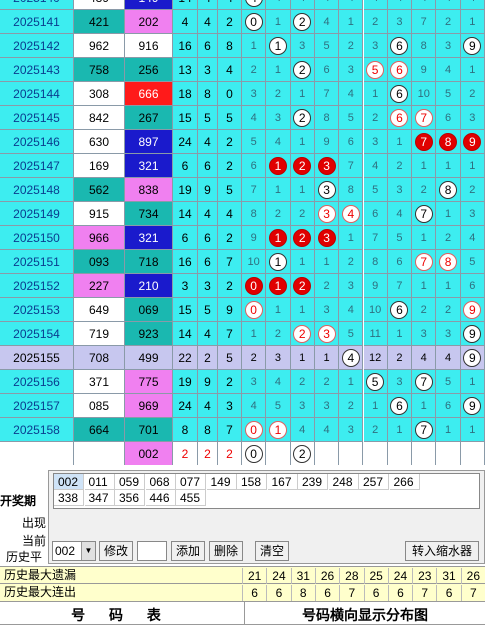 The height and width of the screenshot is (625, 485). I want to click on number-item: 248, so click(343, 482).